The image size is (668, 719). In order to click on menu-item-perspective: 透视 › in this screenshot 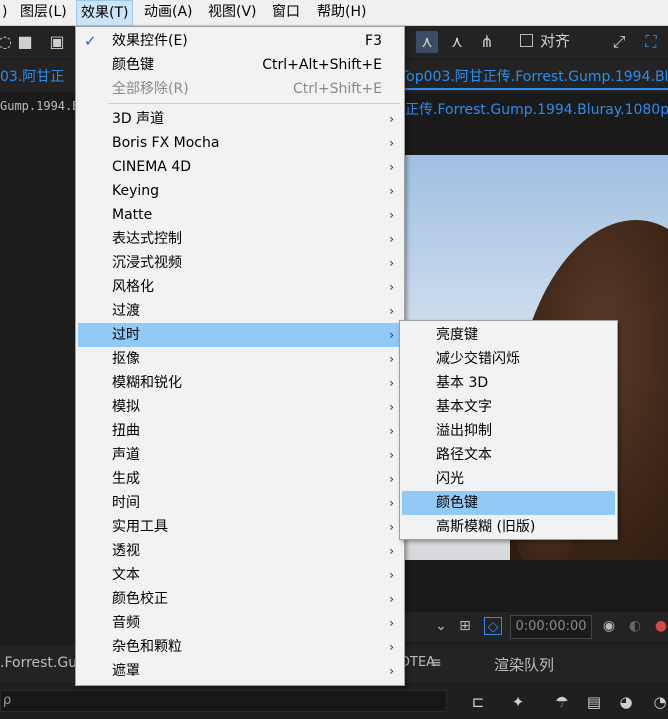, I will do `click(240, 551)`.